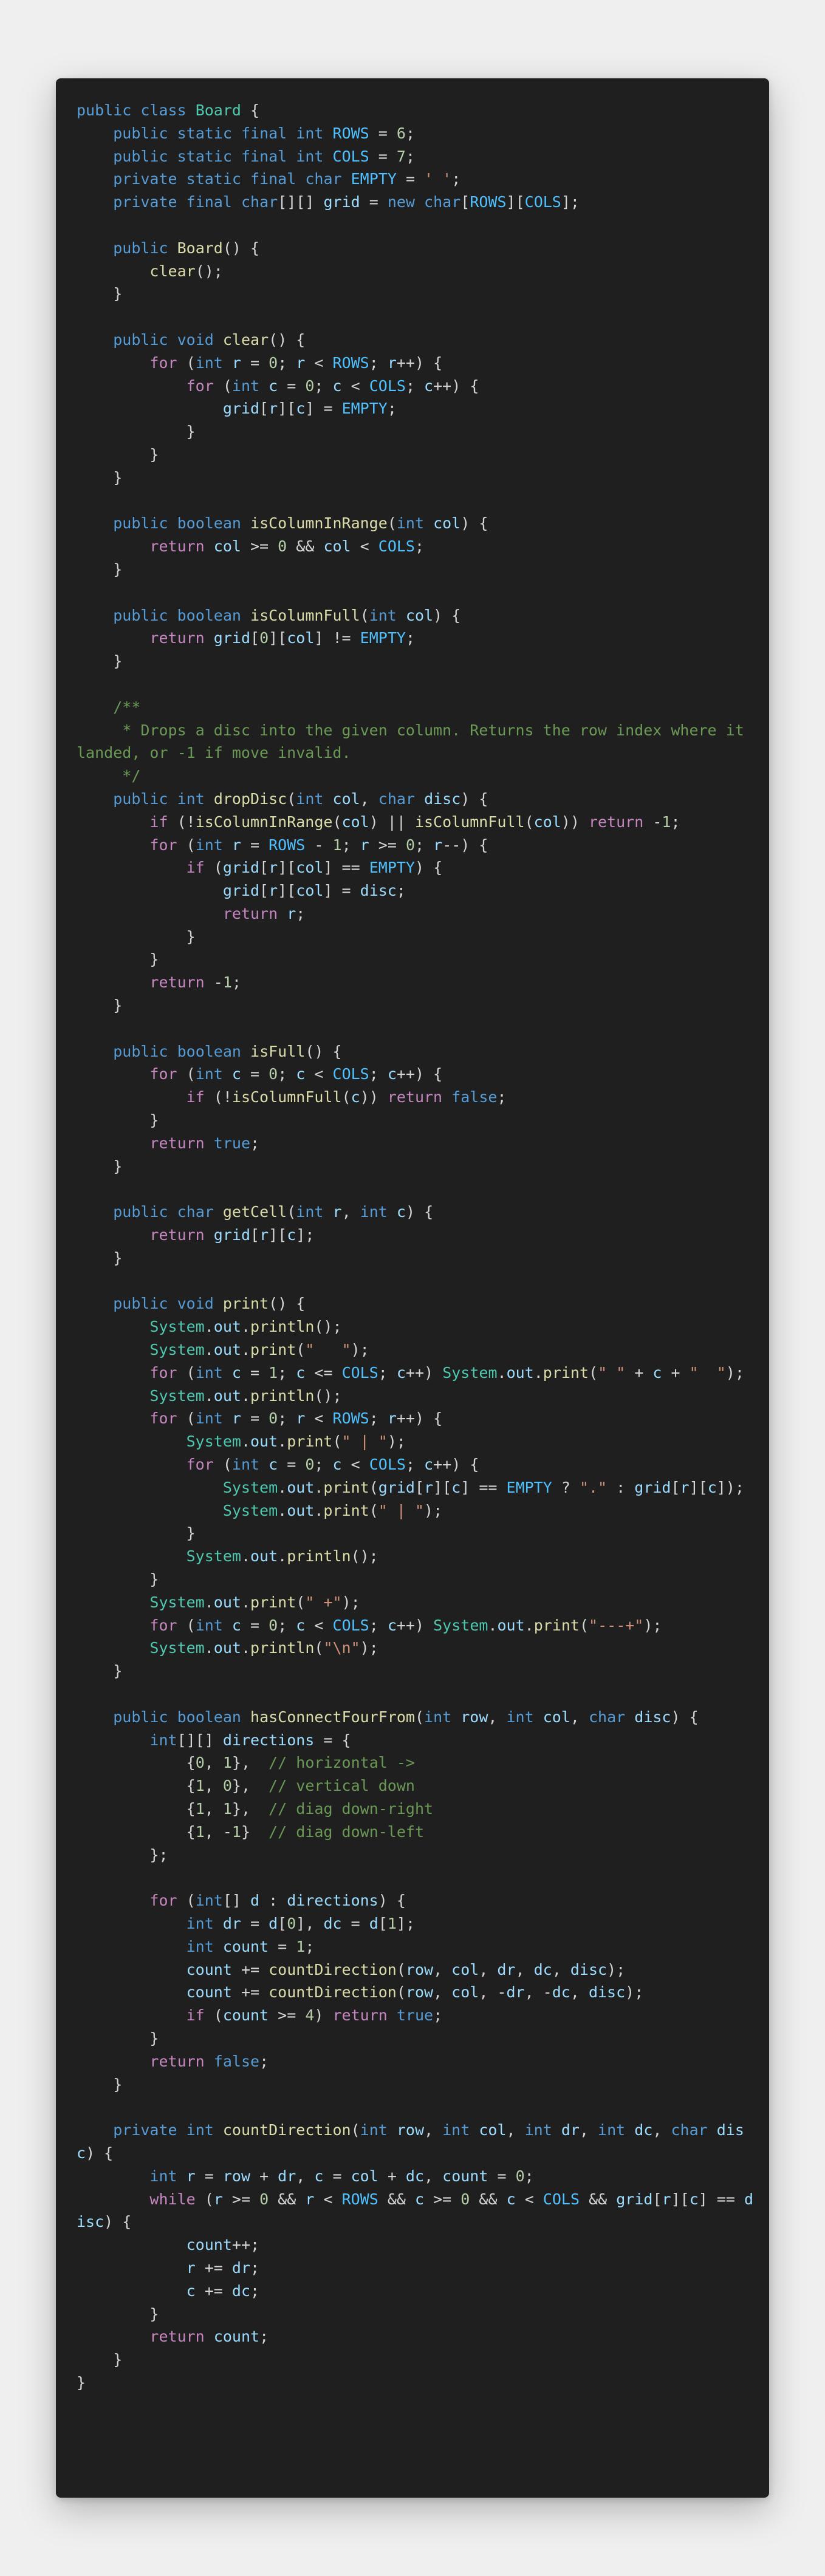 Image resolution: width=825 pixels, height=2576 pixels. What do you see at coordinates (255, 1809) in the screenshot?
I see `code-line: {1, 1}, // diag down-right` at bounding box center [255, 1809].